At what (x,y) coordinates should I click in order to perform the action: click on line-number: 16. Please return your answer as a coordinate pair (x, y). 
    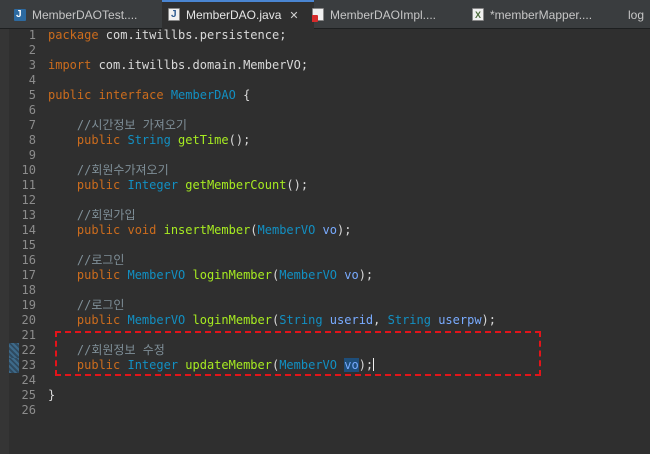
    Looking at the image, I should click on (28, 260).